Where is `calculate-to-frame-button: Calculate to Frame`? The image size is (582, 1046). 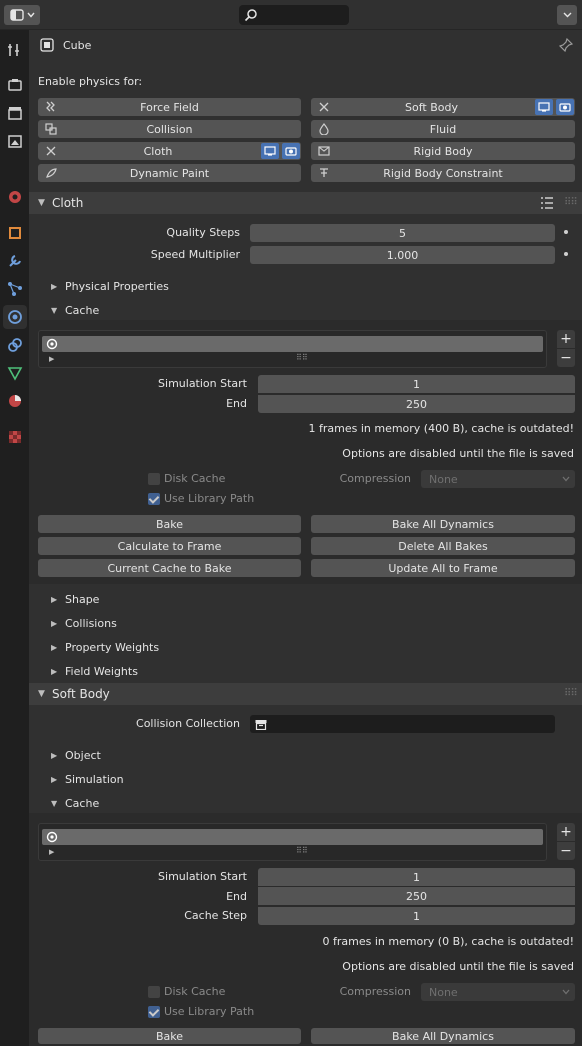 calculate-to-frame-button: Calculate to Frame is located at coordinates (169, 546).